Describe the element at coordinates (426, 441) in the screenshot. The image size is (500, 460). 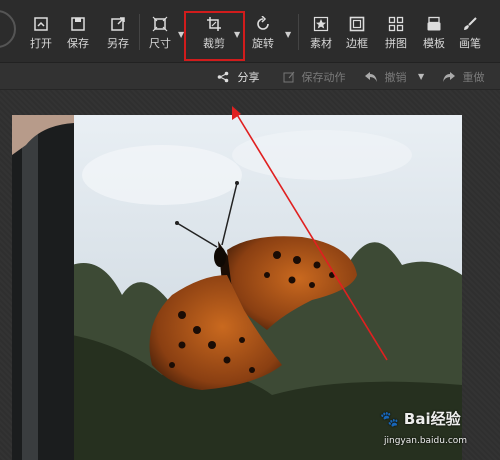
I see `watermark-url: jingyan.baidu.com` at that location.